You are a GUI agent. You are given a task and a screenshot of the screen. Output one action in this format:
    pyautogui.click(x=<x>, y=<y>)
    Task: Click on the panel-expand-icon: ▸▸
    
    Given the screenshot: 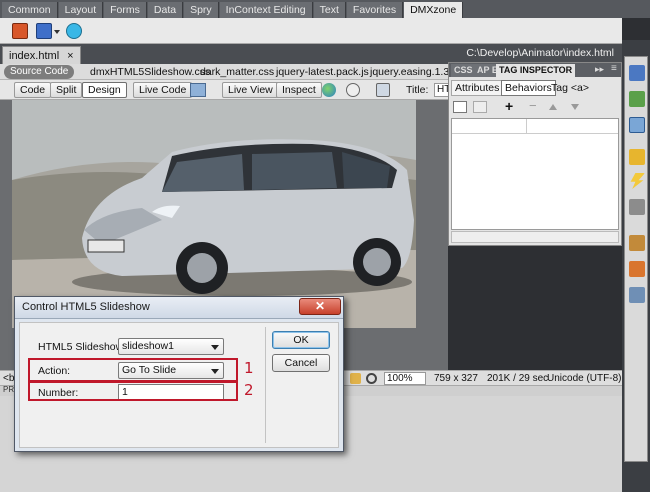 What is the action you would take?
    pyautogui.click(x=599, y=69)
    